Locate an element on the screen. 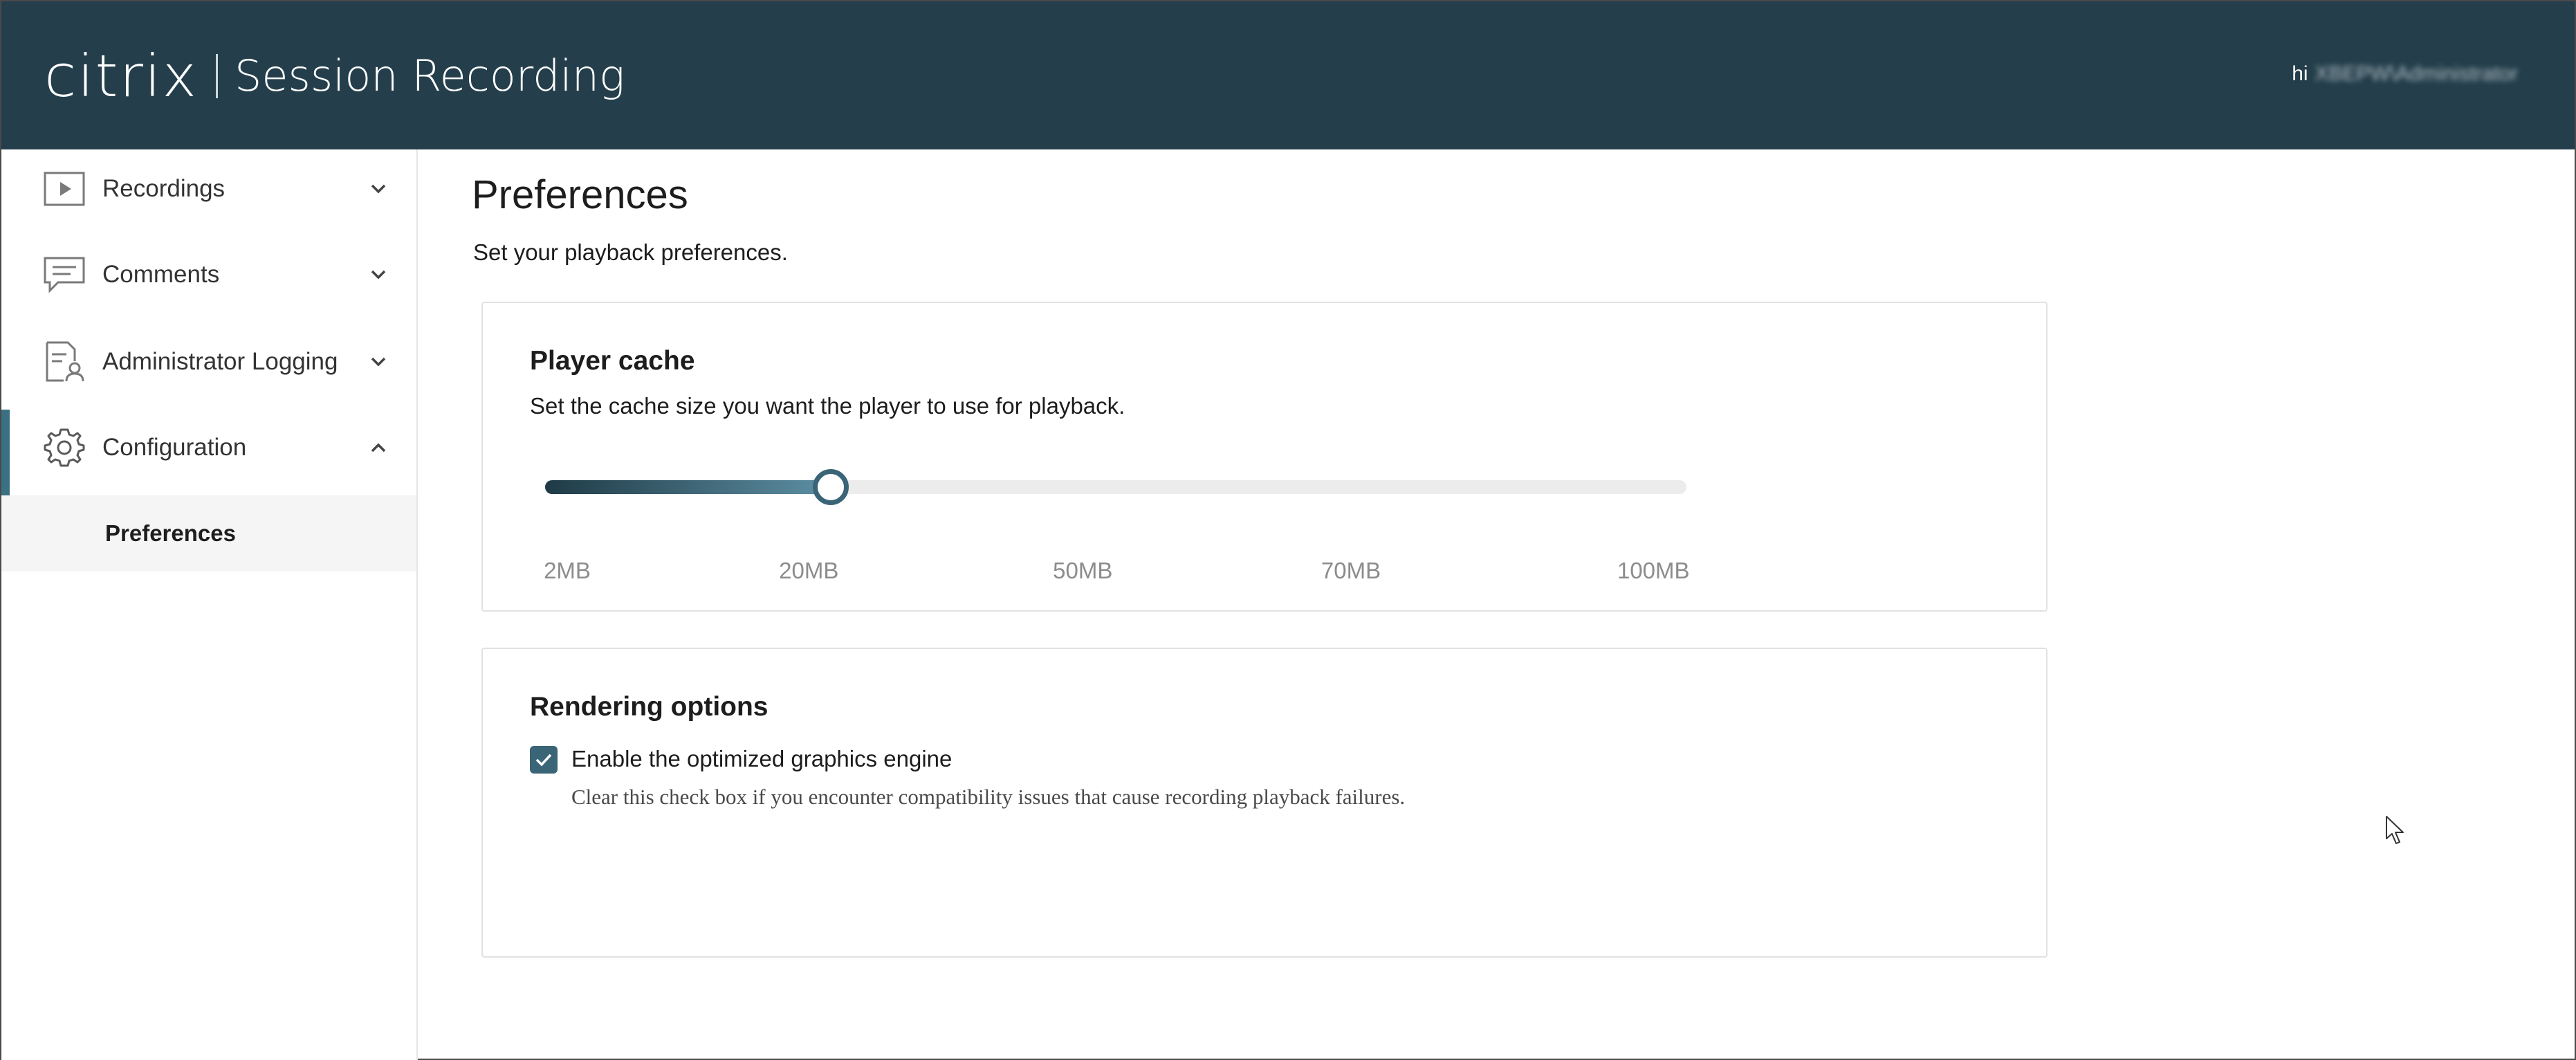 The width and height of the screenshot is (2576, 1060). active-indicator is located at coordinates (5, 452).